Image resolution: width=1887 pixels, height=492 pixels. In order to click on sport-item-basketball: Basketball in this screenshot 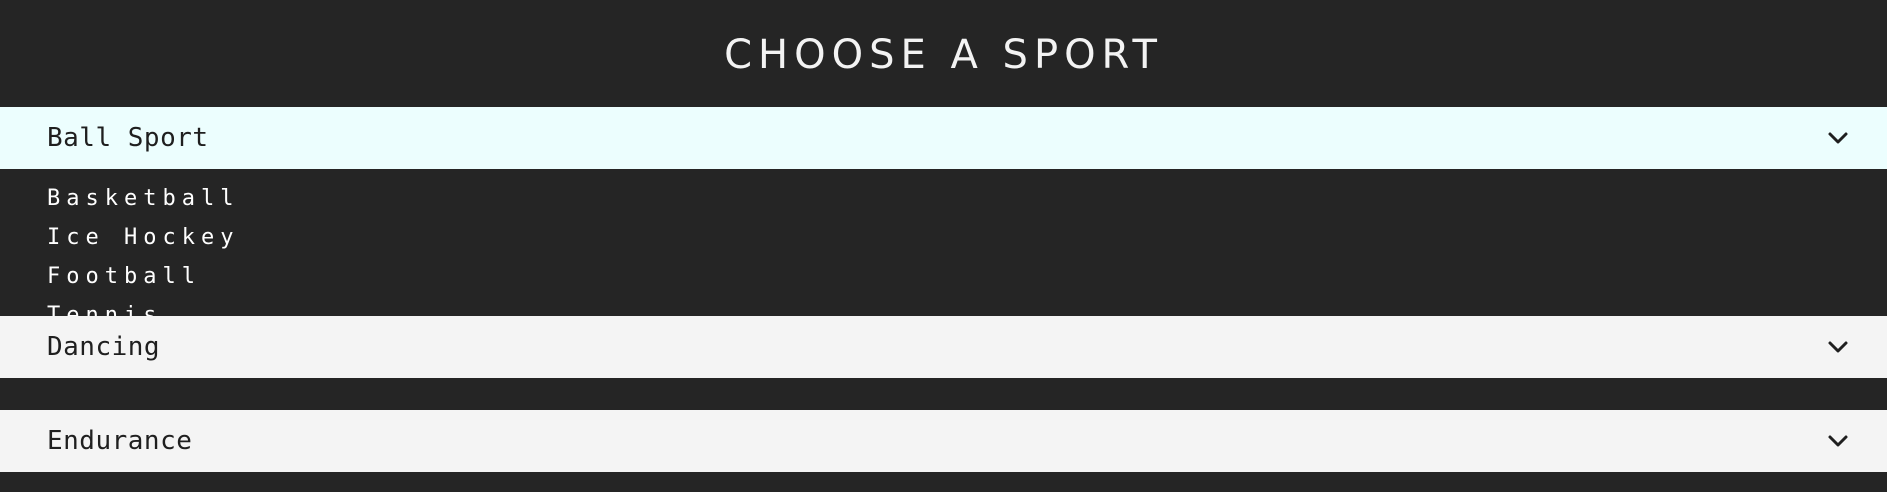, I will do `click(967, 198)`.